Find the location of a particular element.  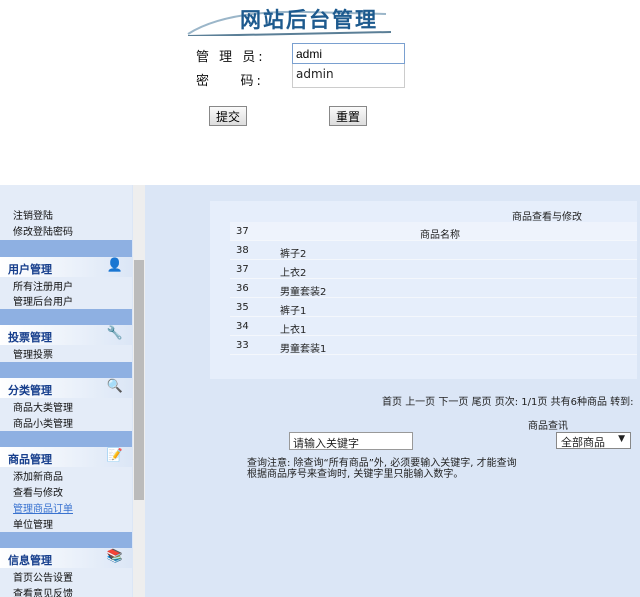

search-title: 商品查讯 is located at coordinates (548, 426).